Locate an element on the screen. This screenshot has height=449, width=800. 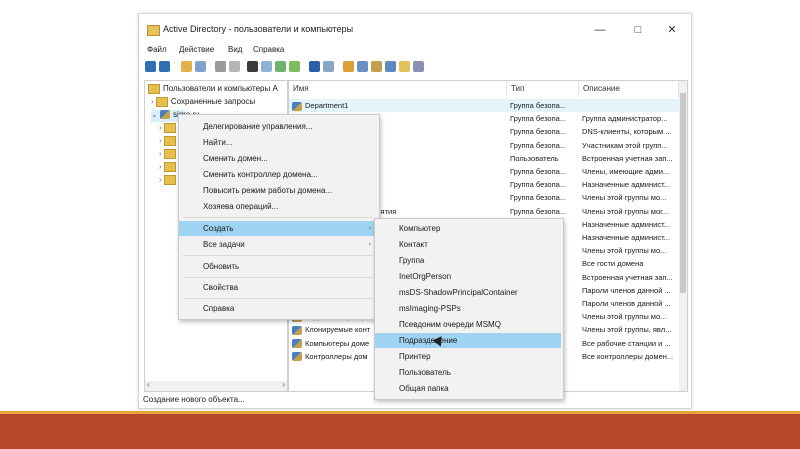
mmc-icon is located at coordinates (328, 66).